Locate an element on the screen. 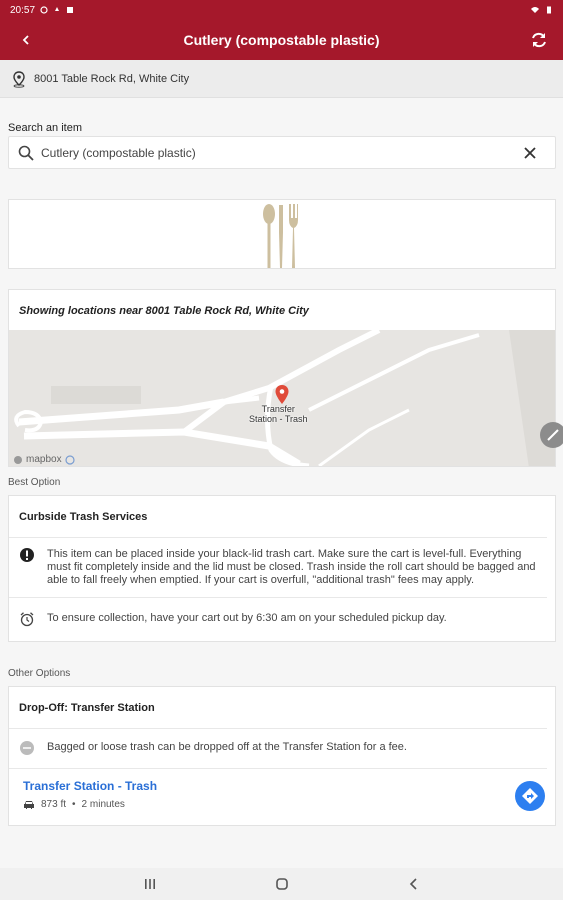 The image size is (563, 900). home-icon is located at coordinates (281, 884).